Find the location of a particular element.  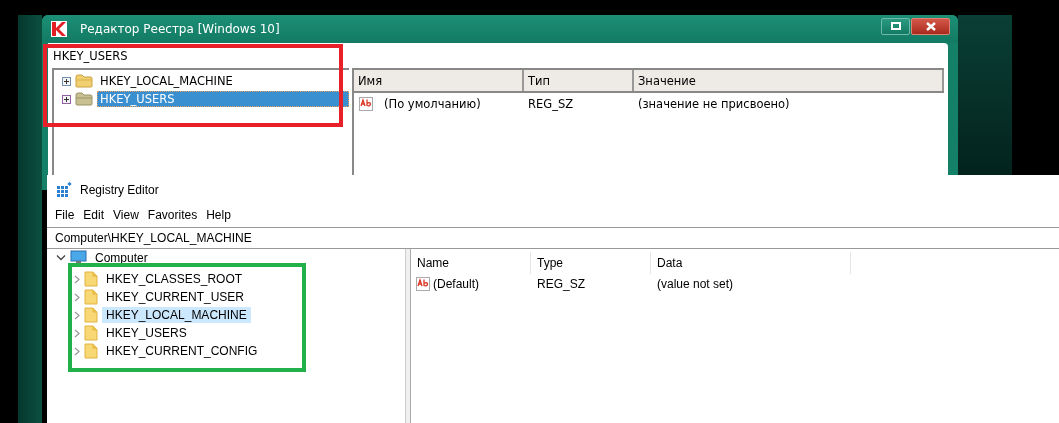

column-header: Тип is located at coordinates (579, 80).